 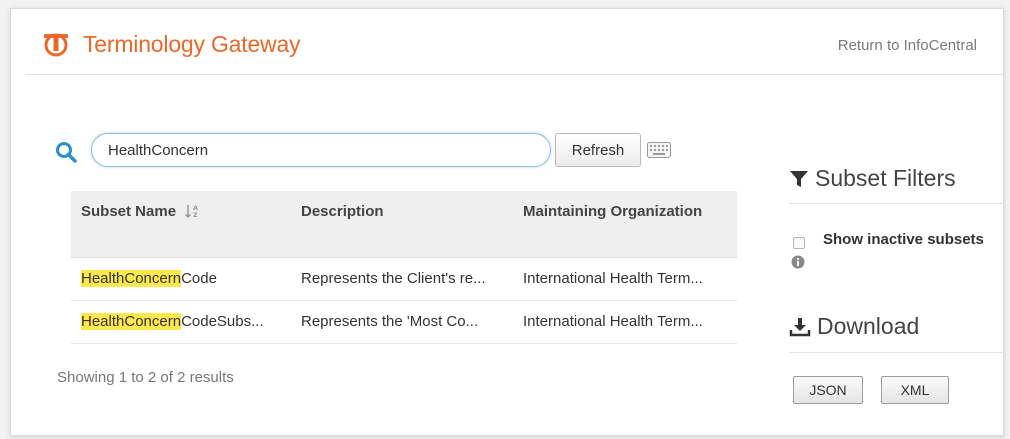 I want to click on subset-name-rest: Code, so click(x=199, y=278).